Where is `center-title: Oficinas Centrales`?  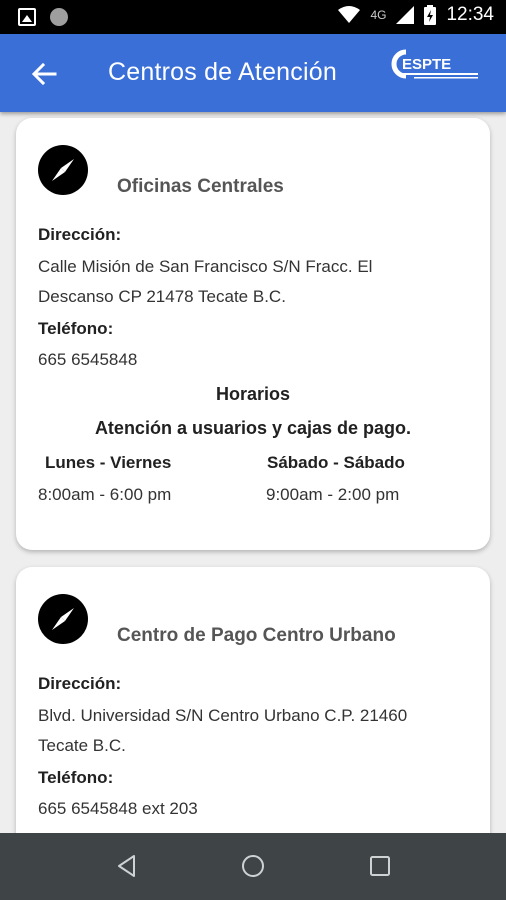
center-title: Oficinas Centrales is located at coordinates (200, 186).